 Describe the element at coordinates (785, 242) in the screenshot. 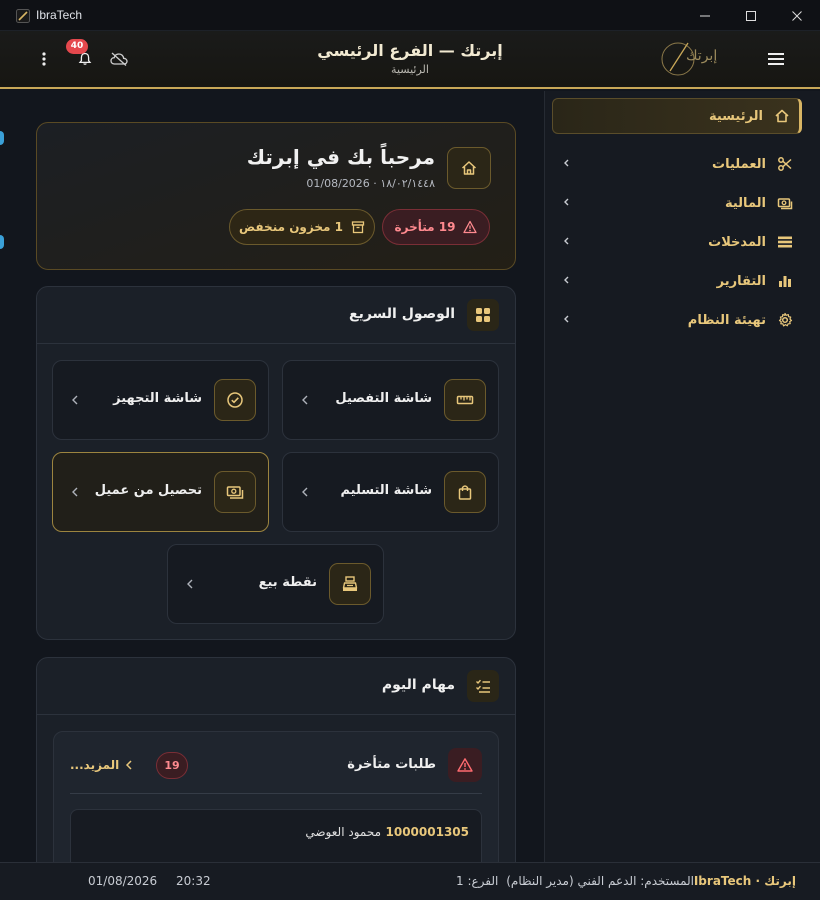

I see `list-icon` at that location.